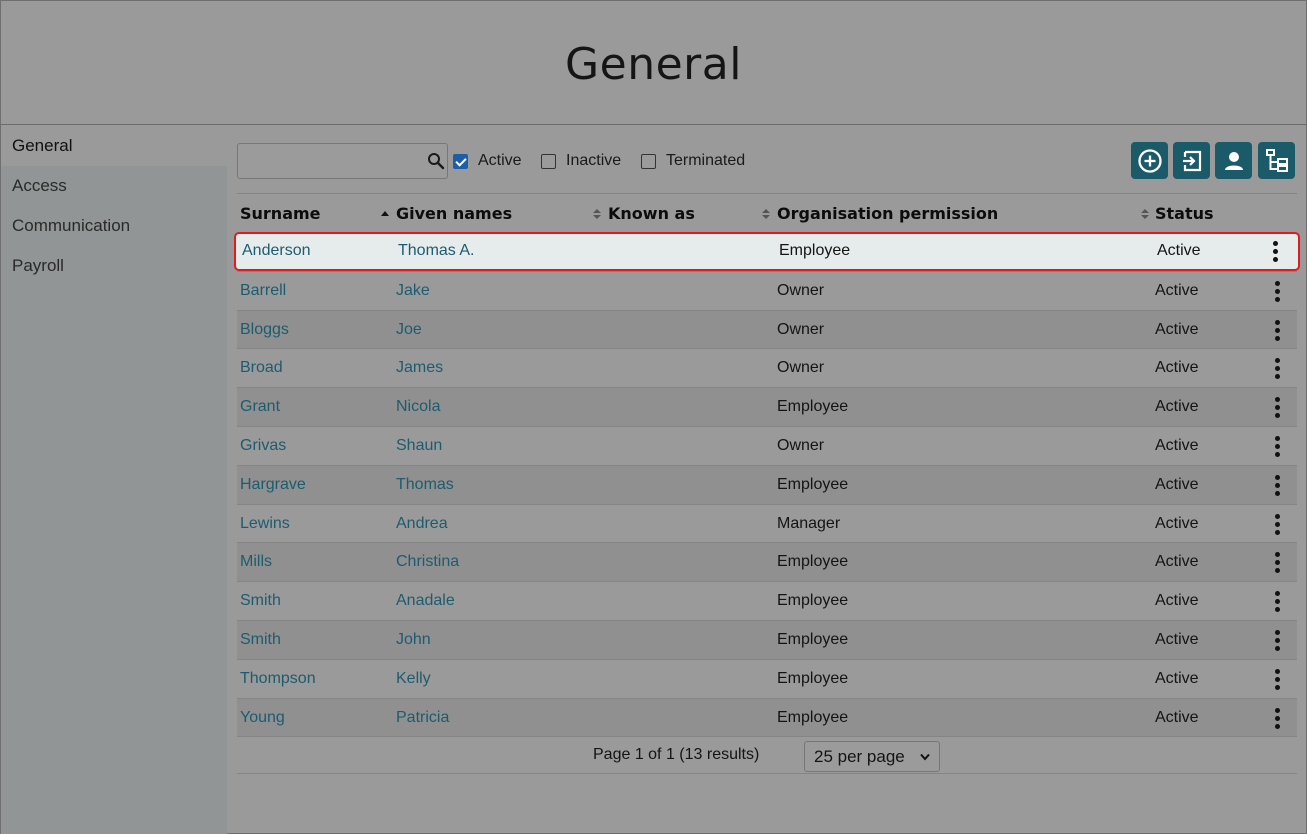 The image size is (1307, 834). I want to click on person-button, so click(1233, 160).